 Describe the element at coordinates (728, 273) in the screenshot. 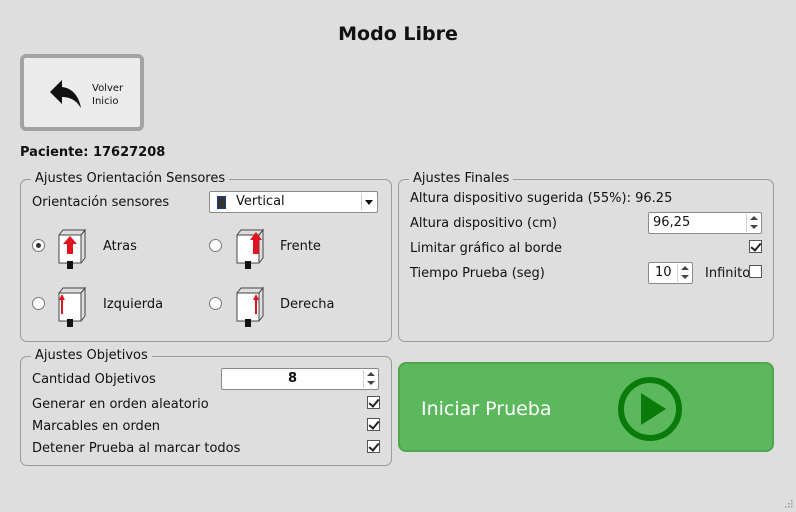

I see `infinite-label: Infinito` at that location.